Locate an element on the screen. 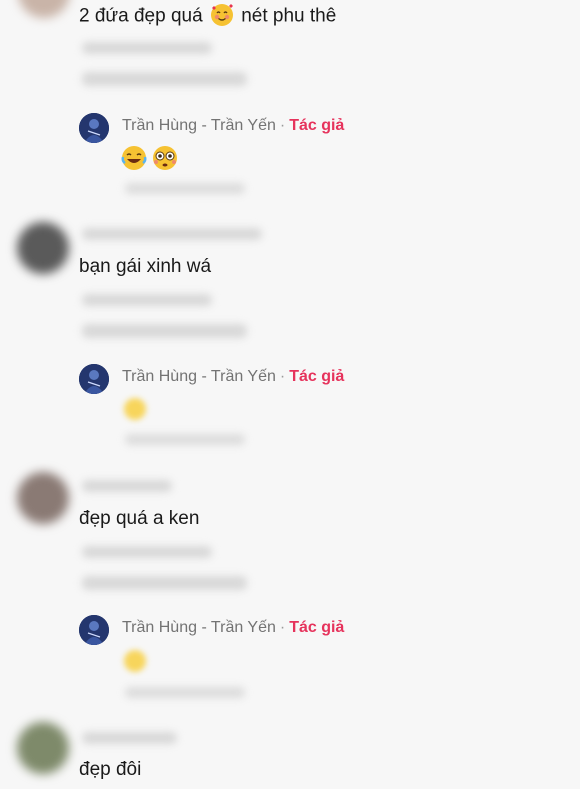  flushed-face-icon is located at coordinates (165, 158).